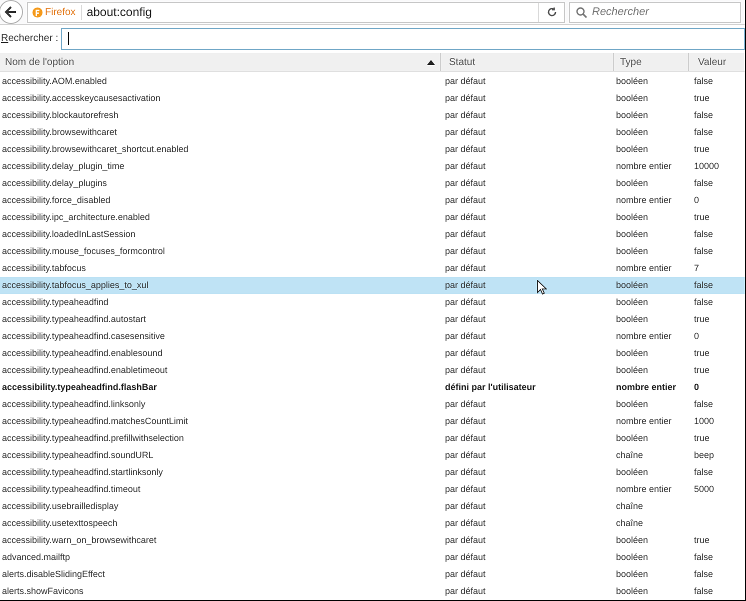 This screenshot has height=601, width=746. I want to click on table-row: accessibility.tabfocus par défaut nombre entier 7, so click(372, 268).